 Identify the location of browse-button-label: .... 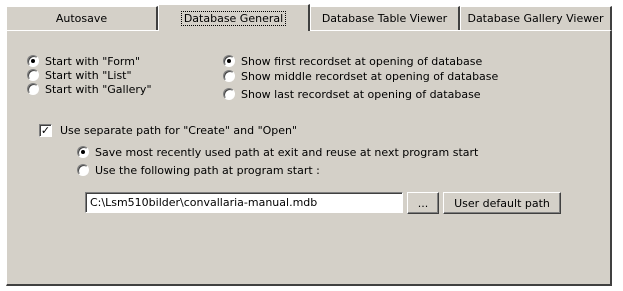
(423, 203).